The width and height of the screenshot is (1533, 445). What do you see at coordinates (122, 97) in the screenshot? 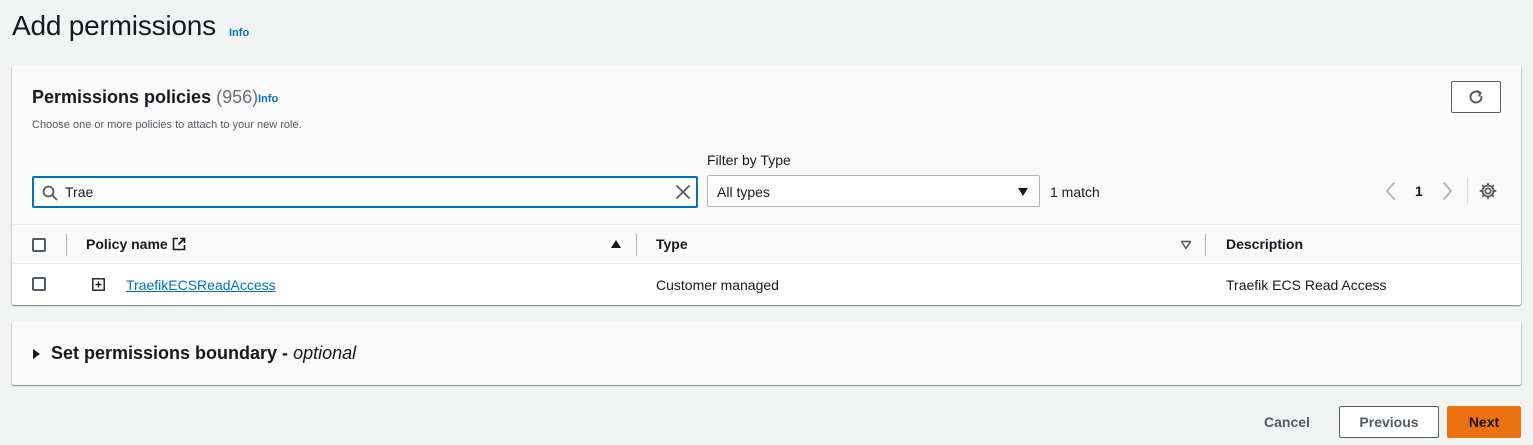
I see `policies-title-text: Permissions policies` at bounding box center [122, 97].